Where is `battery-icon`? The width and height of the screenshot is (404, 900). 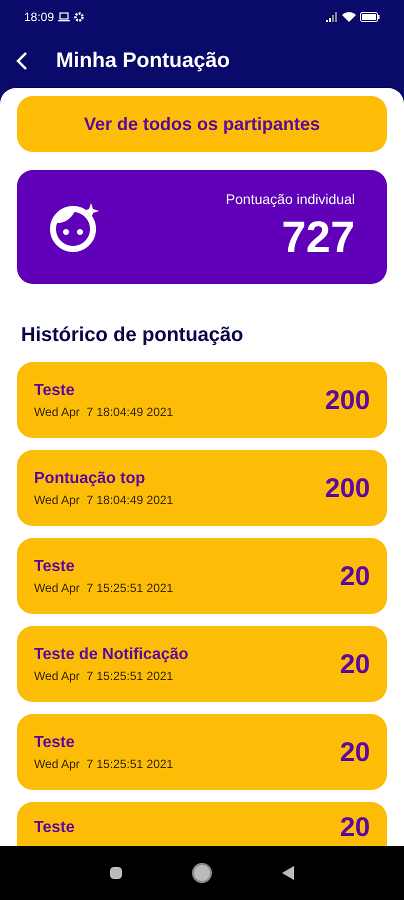
battery-icon is located at coordinates (370, 17).